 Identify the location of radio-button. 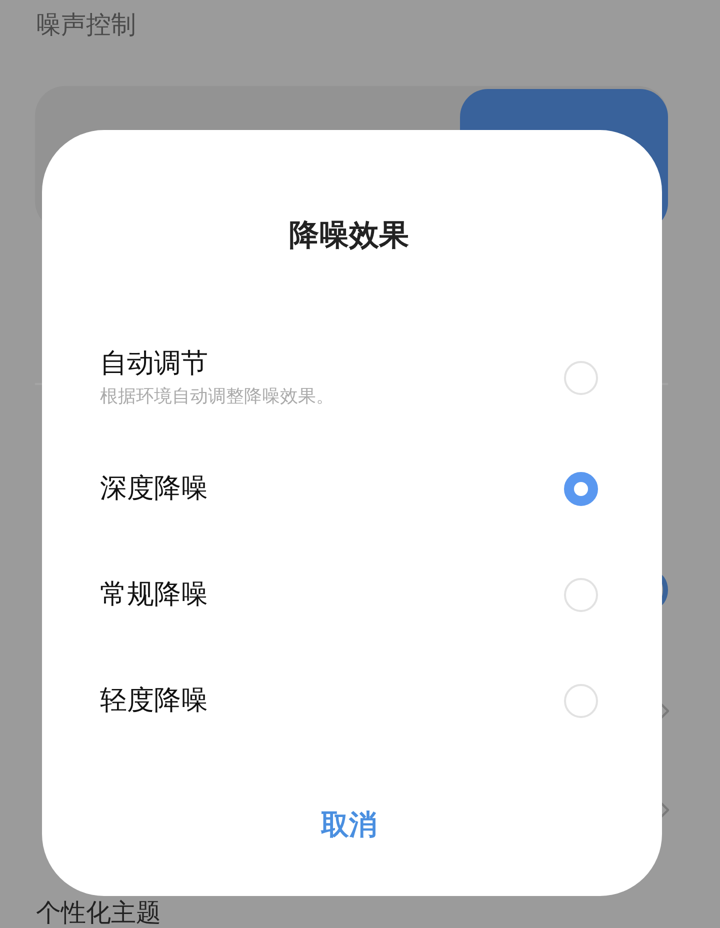
(581, 489).